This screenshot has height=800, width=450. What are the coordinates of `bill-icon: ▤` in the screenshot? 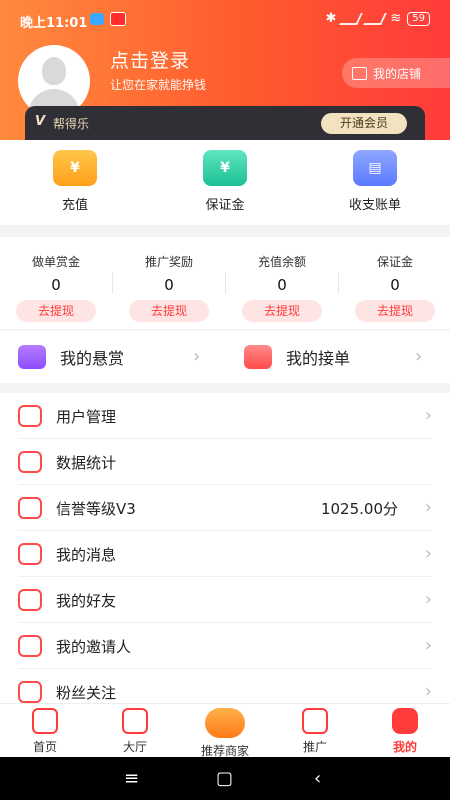 It's located at (375, 168).